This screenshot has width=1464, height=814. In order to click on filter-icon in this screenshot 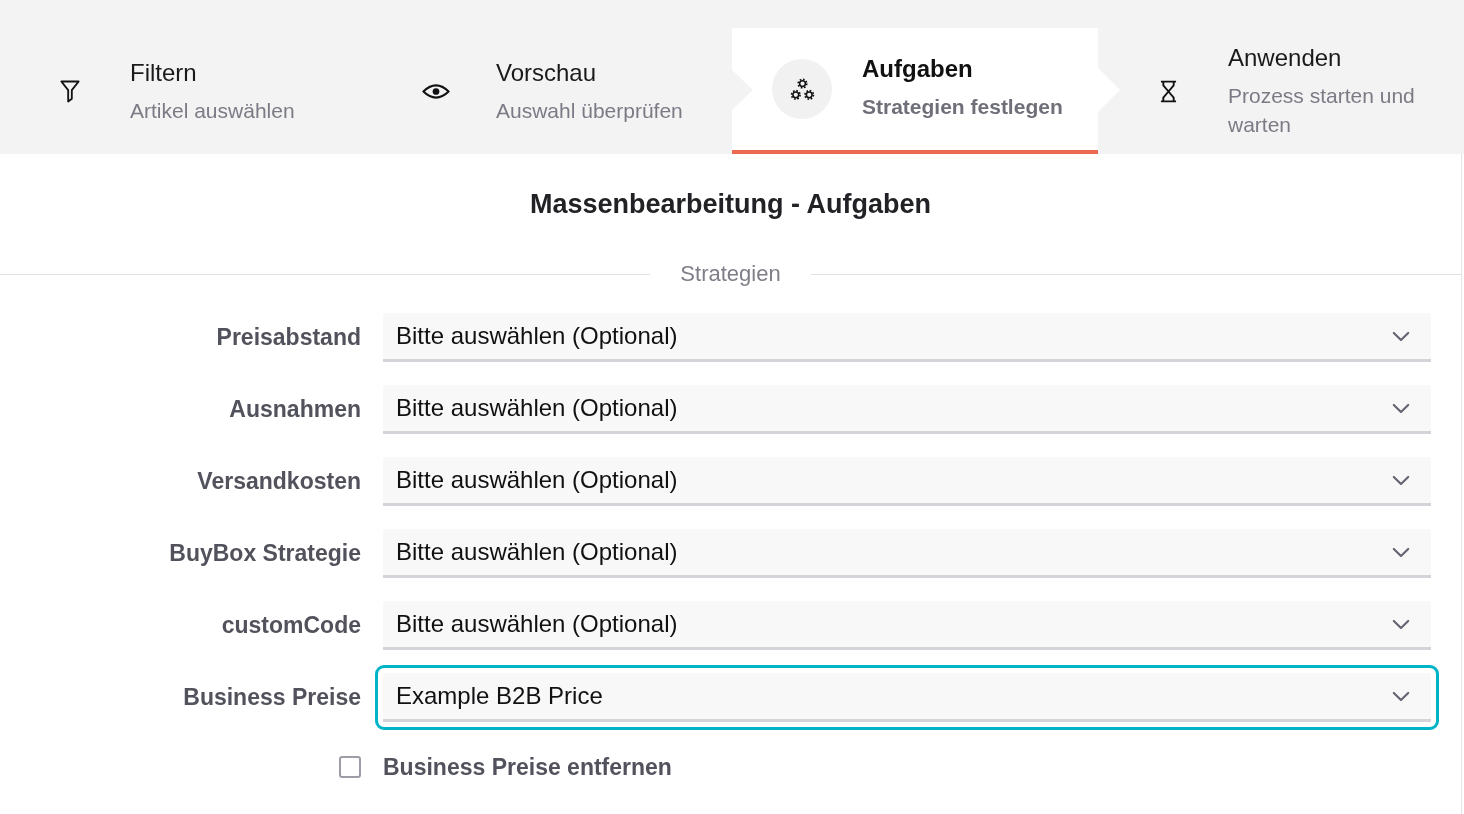, I will do `click(70, 91)`.